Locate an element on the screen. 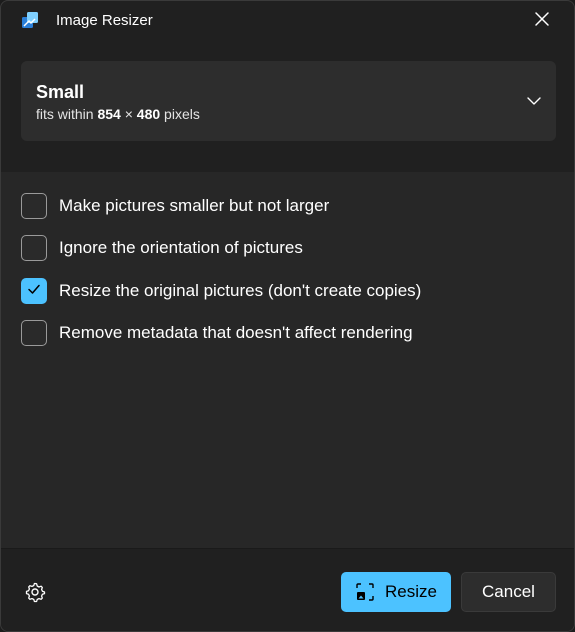 The height and width of the screenshot is (632, 575). resize-button: Resize is located at coordinates (396, 592).